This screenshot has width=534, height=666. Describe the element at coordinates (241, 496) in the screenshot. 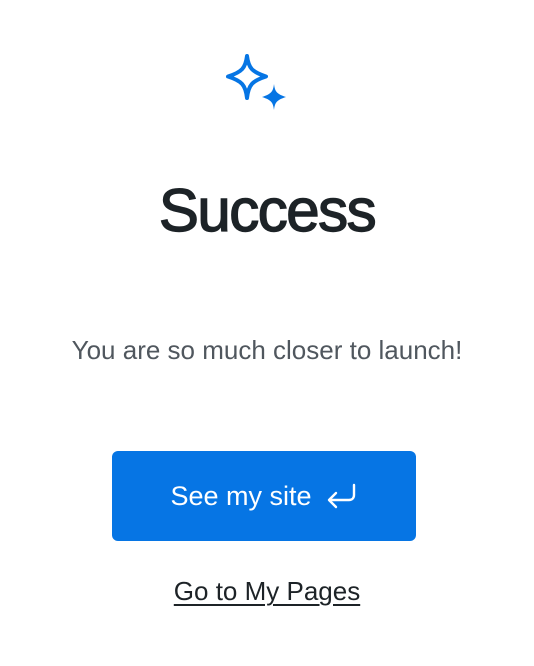

I see `see-my-site-label: See my site` at that location.